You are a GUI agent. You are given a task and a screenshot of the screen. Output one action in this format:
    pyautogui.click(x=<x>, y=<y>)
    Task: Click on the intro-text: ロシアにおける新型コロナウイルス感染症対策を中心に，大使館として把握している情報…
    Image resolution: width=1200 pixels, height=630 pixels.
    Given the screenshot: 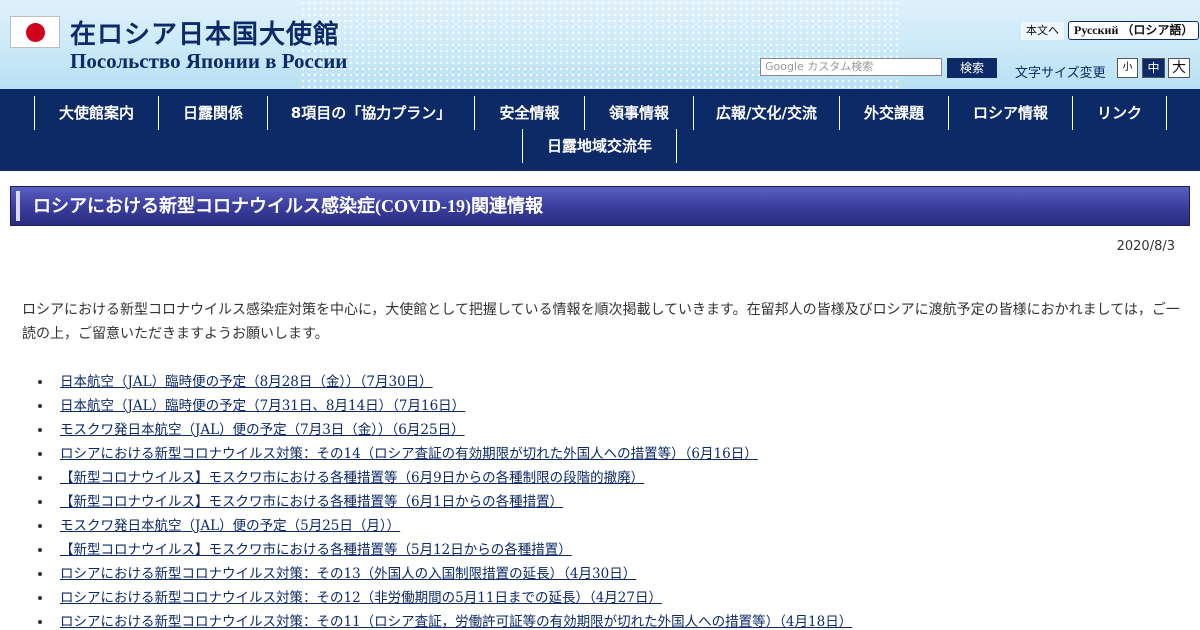 What is the action you would take?
    pyautogui.click(x=601, y=322)
    